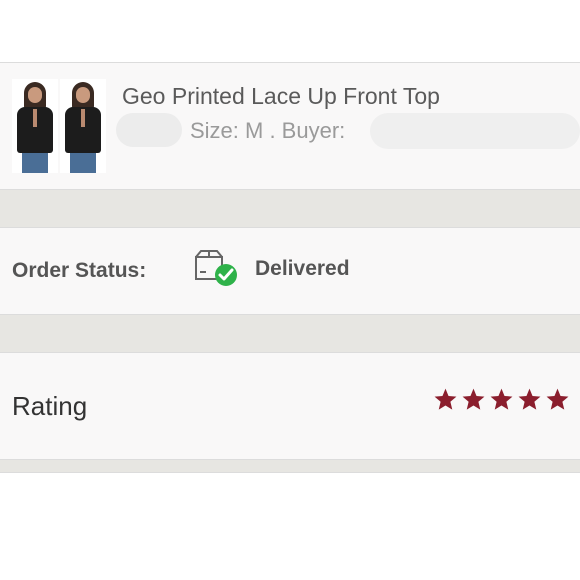  What do you see at coordinates (268, 130) in the screenshot?
I see `size-buyer-text: Size: M . Buyer:` at bounding box center [268, 130].